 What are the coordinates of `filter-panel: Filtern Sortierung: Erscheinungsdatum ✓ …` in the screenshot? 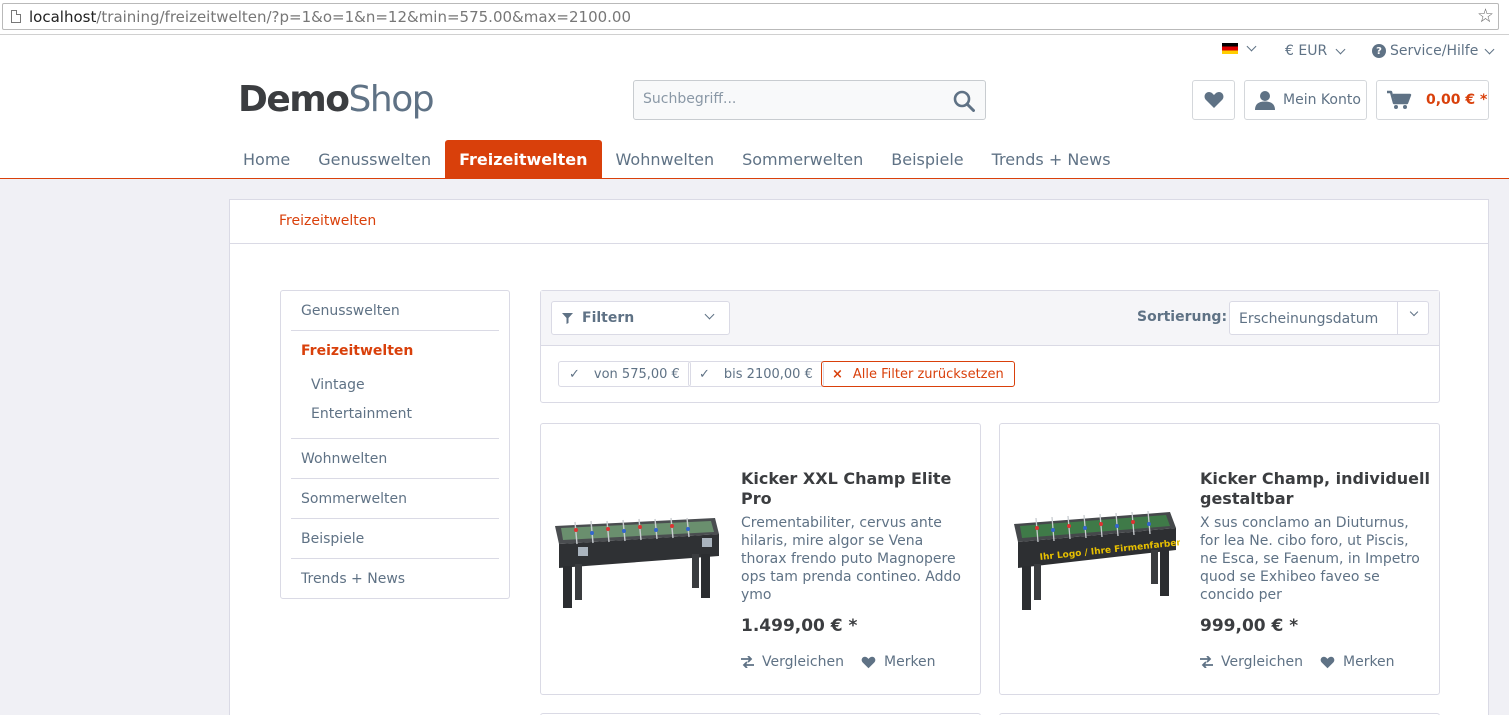 It's located at (990, 346).